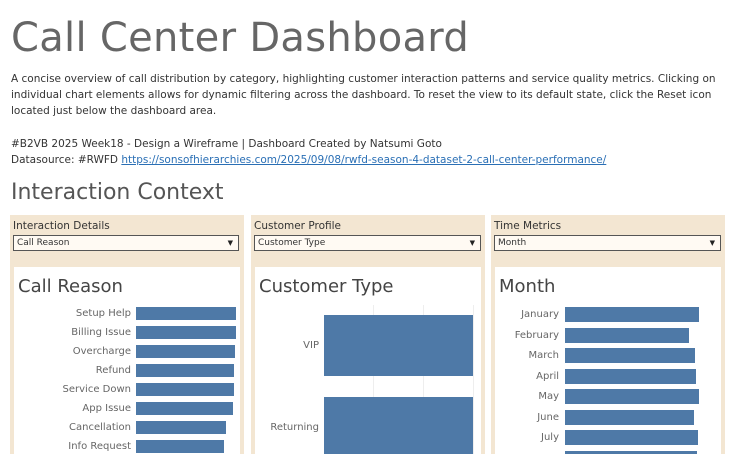  I want to click on bar-row: Service Down, so click(72, 389).